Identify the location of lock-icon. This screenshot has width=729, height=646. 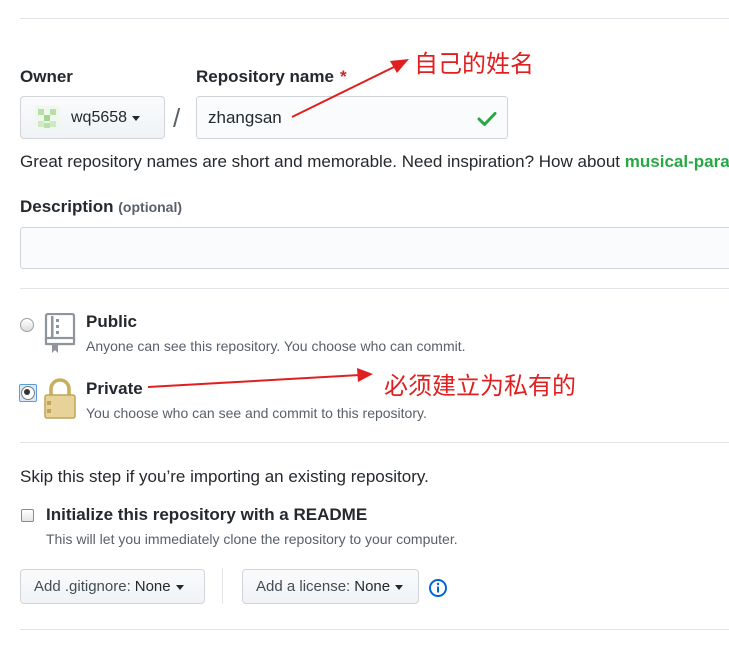
(60, 398).